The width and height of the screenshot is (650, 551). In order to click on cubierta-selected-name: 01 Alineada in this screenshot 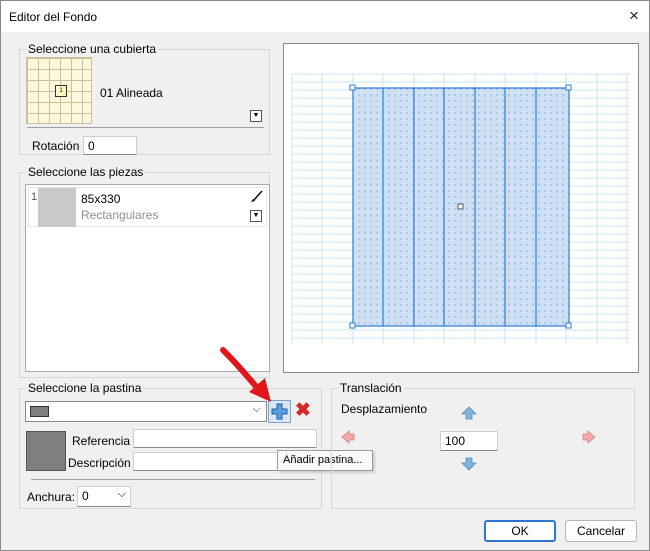, I will do `click(131, 93)`.